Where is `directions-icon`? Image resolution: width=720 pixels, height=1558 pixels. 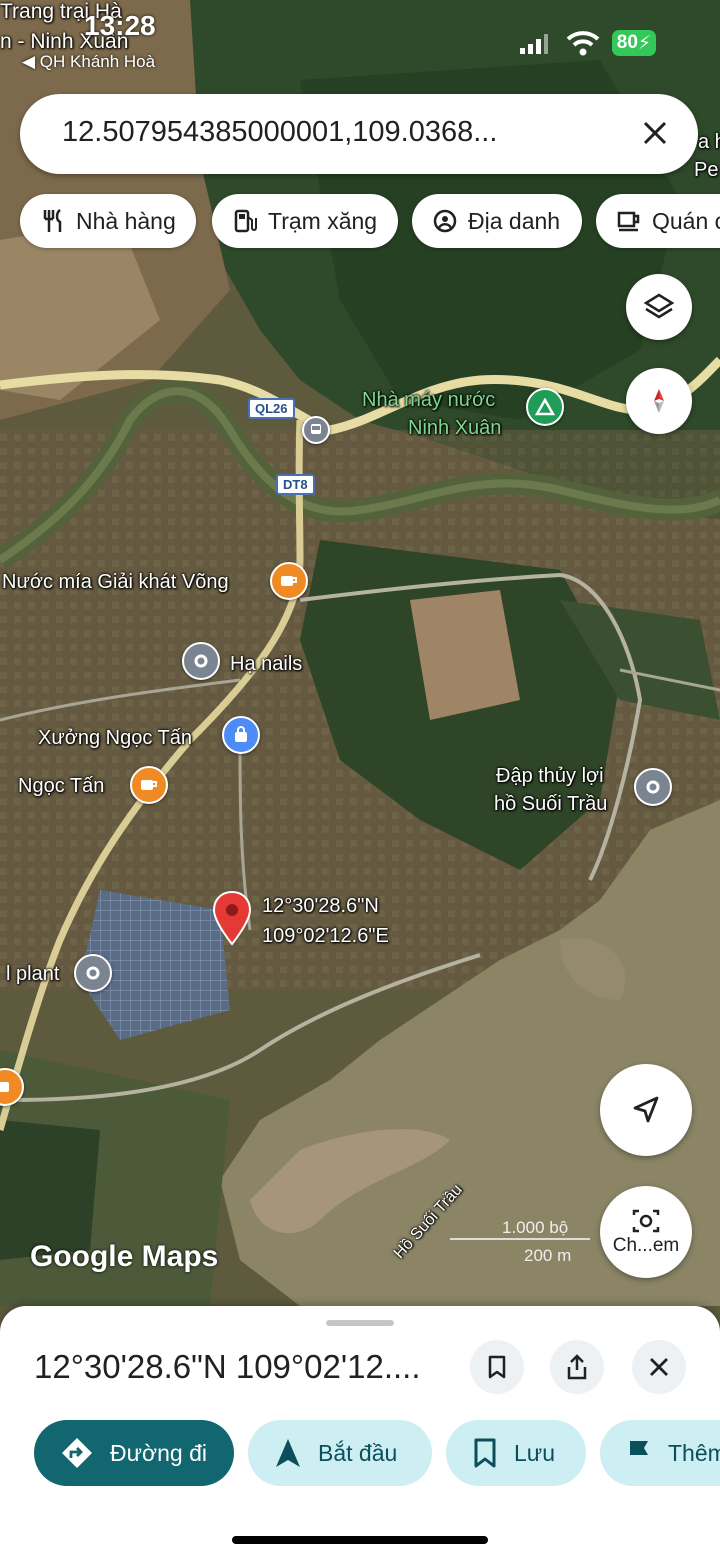
directions-icon is located at coordinates (77, 1453).